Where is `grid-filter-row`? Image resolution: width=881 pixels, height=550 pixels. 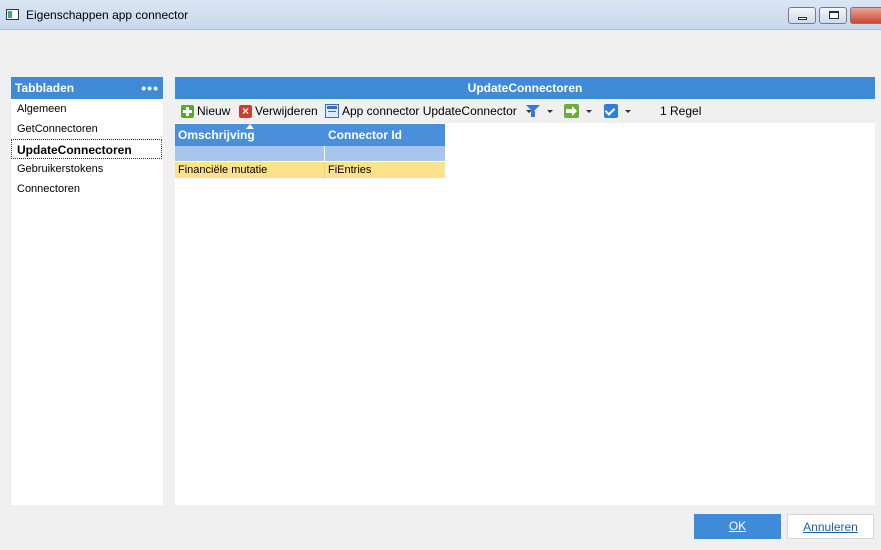 grid-filter-row is located at coordinates (310, 154).